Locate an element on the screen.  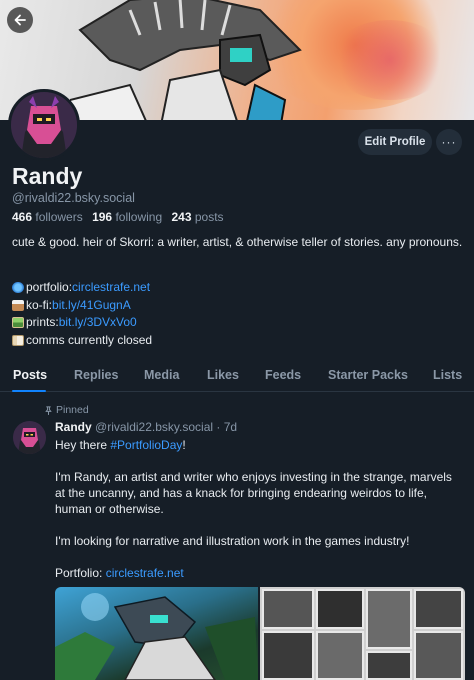
following-link: 196 following is located at coordinates (127, 217).